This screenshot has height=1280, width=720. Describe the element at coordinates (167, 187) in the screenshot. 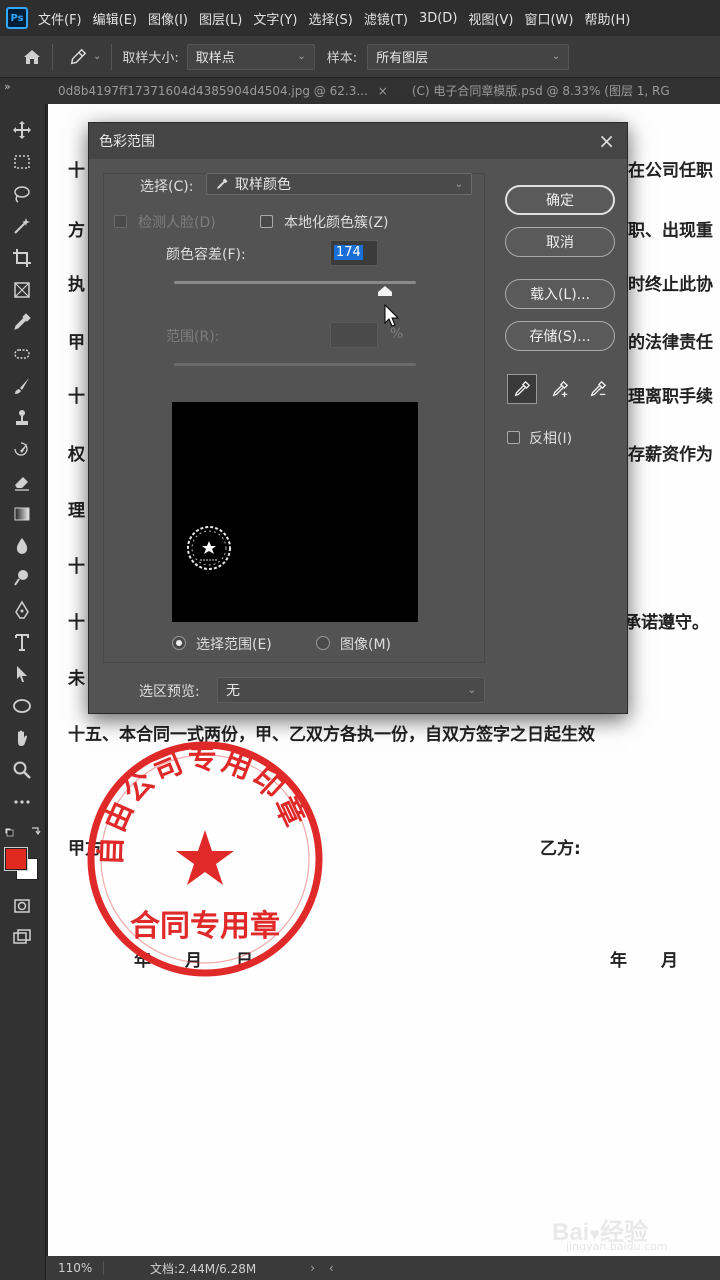

I see `select-label: 选择(C):` at that location.